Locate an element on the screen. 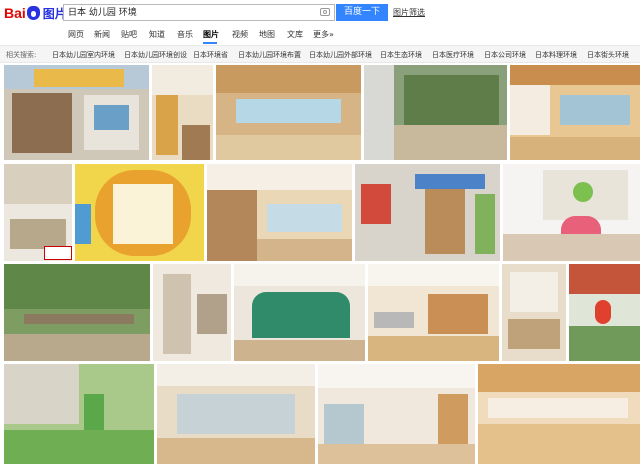  related-item: 日本环境省 is located at coordinates (210, 55).